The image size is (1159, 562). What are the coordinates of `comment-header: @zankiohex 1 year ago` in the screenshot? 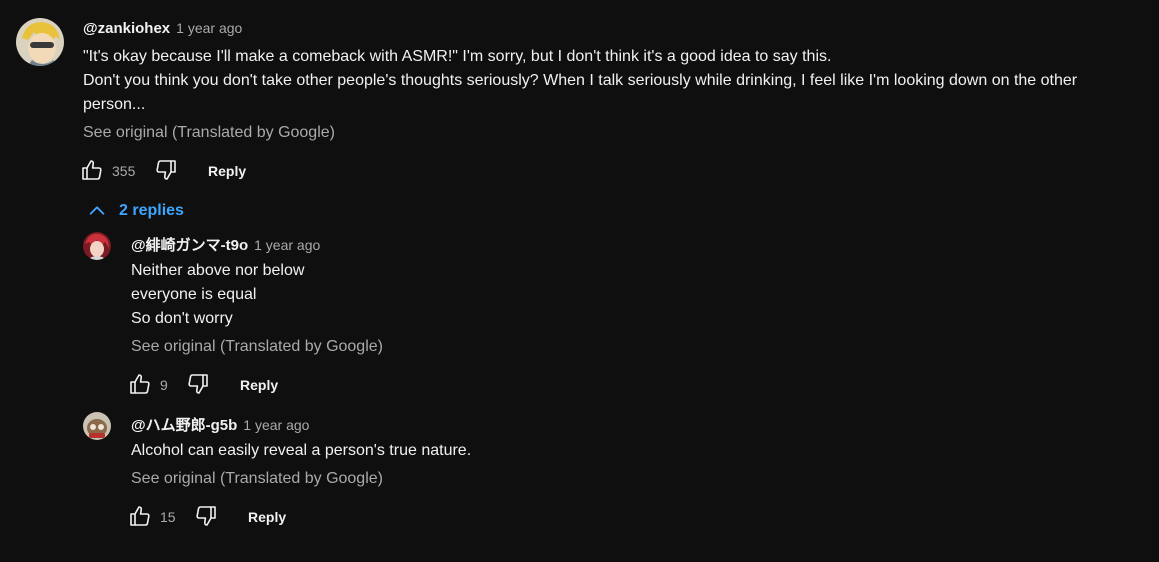 It's located at (162, 29).